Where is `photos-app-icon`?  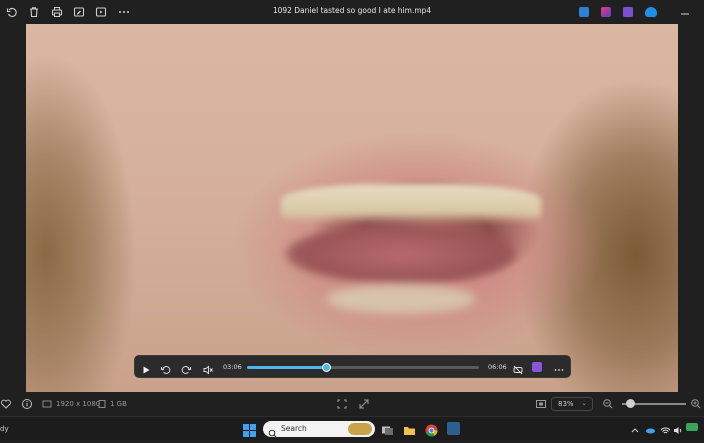 photos-app-icon is located at coordinates (584, 12).